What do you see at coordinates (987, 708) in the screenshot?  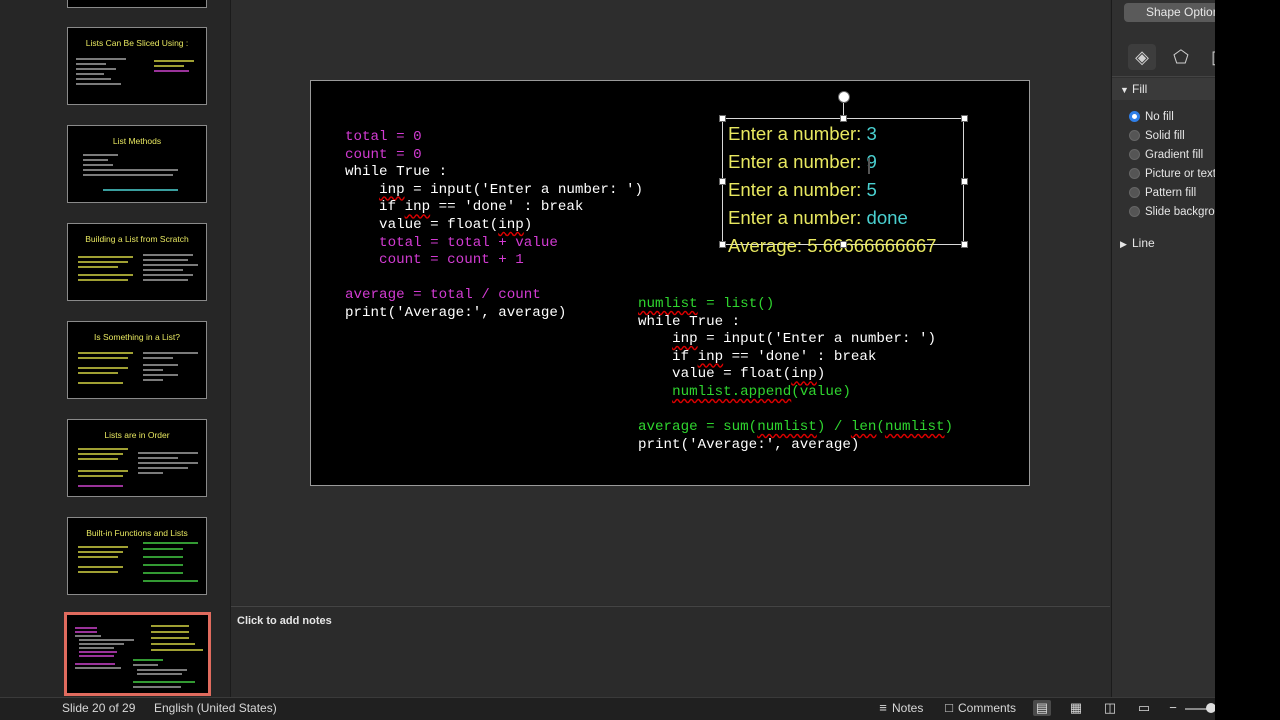 I see `comments-button: Comments` at bounding box center [987, 708].